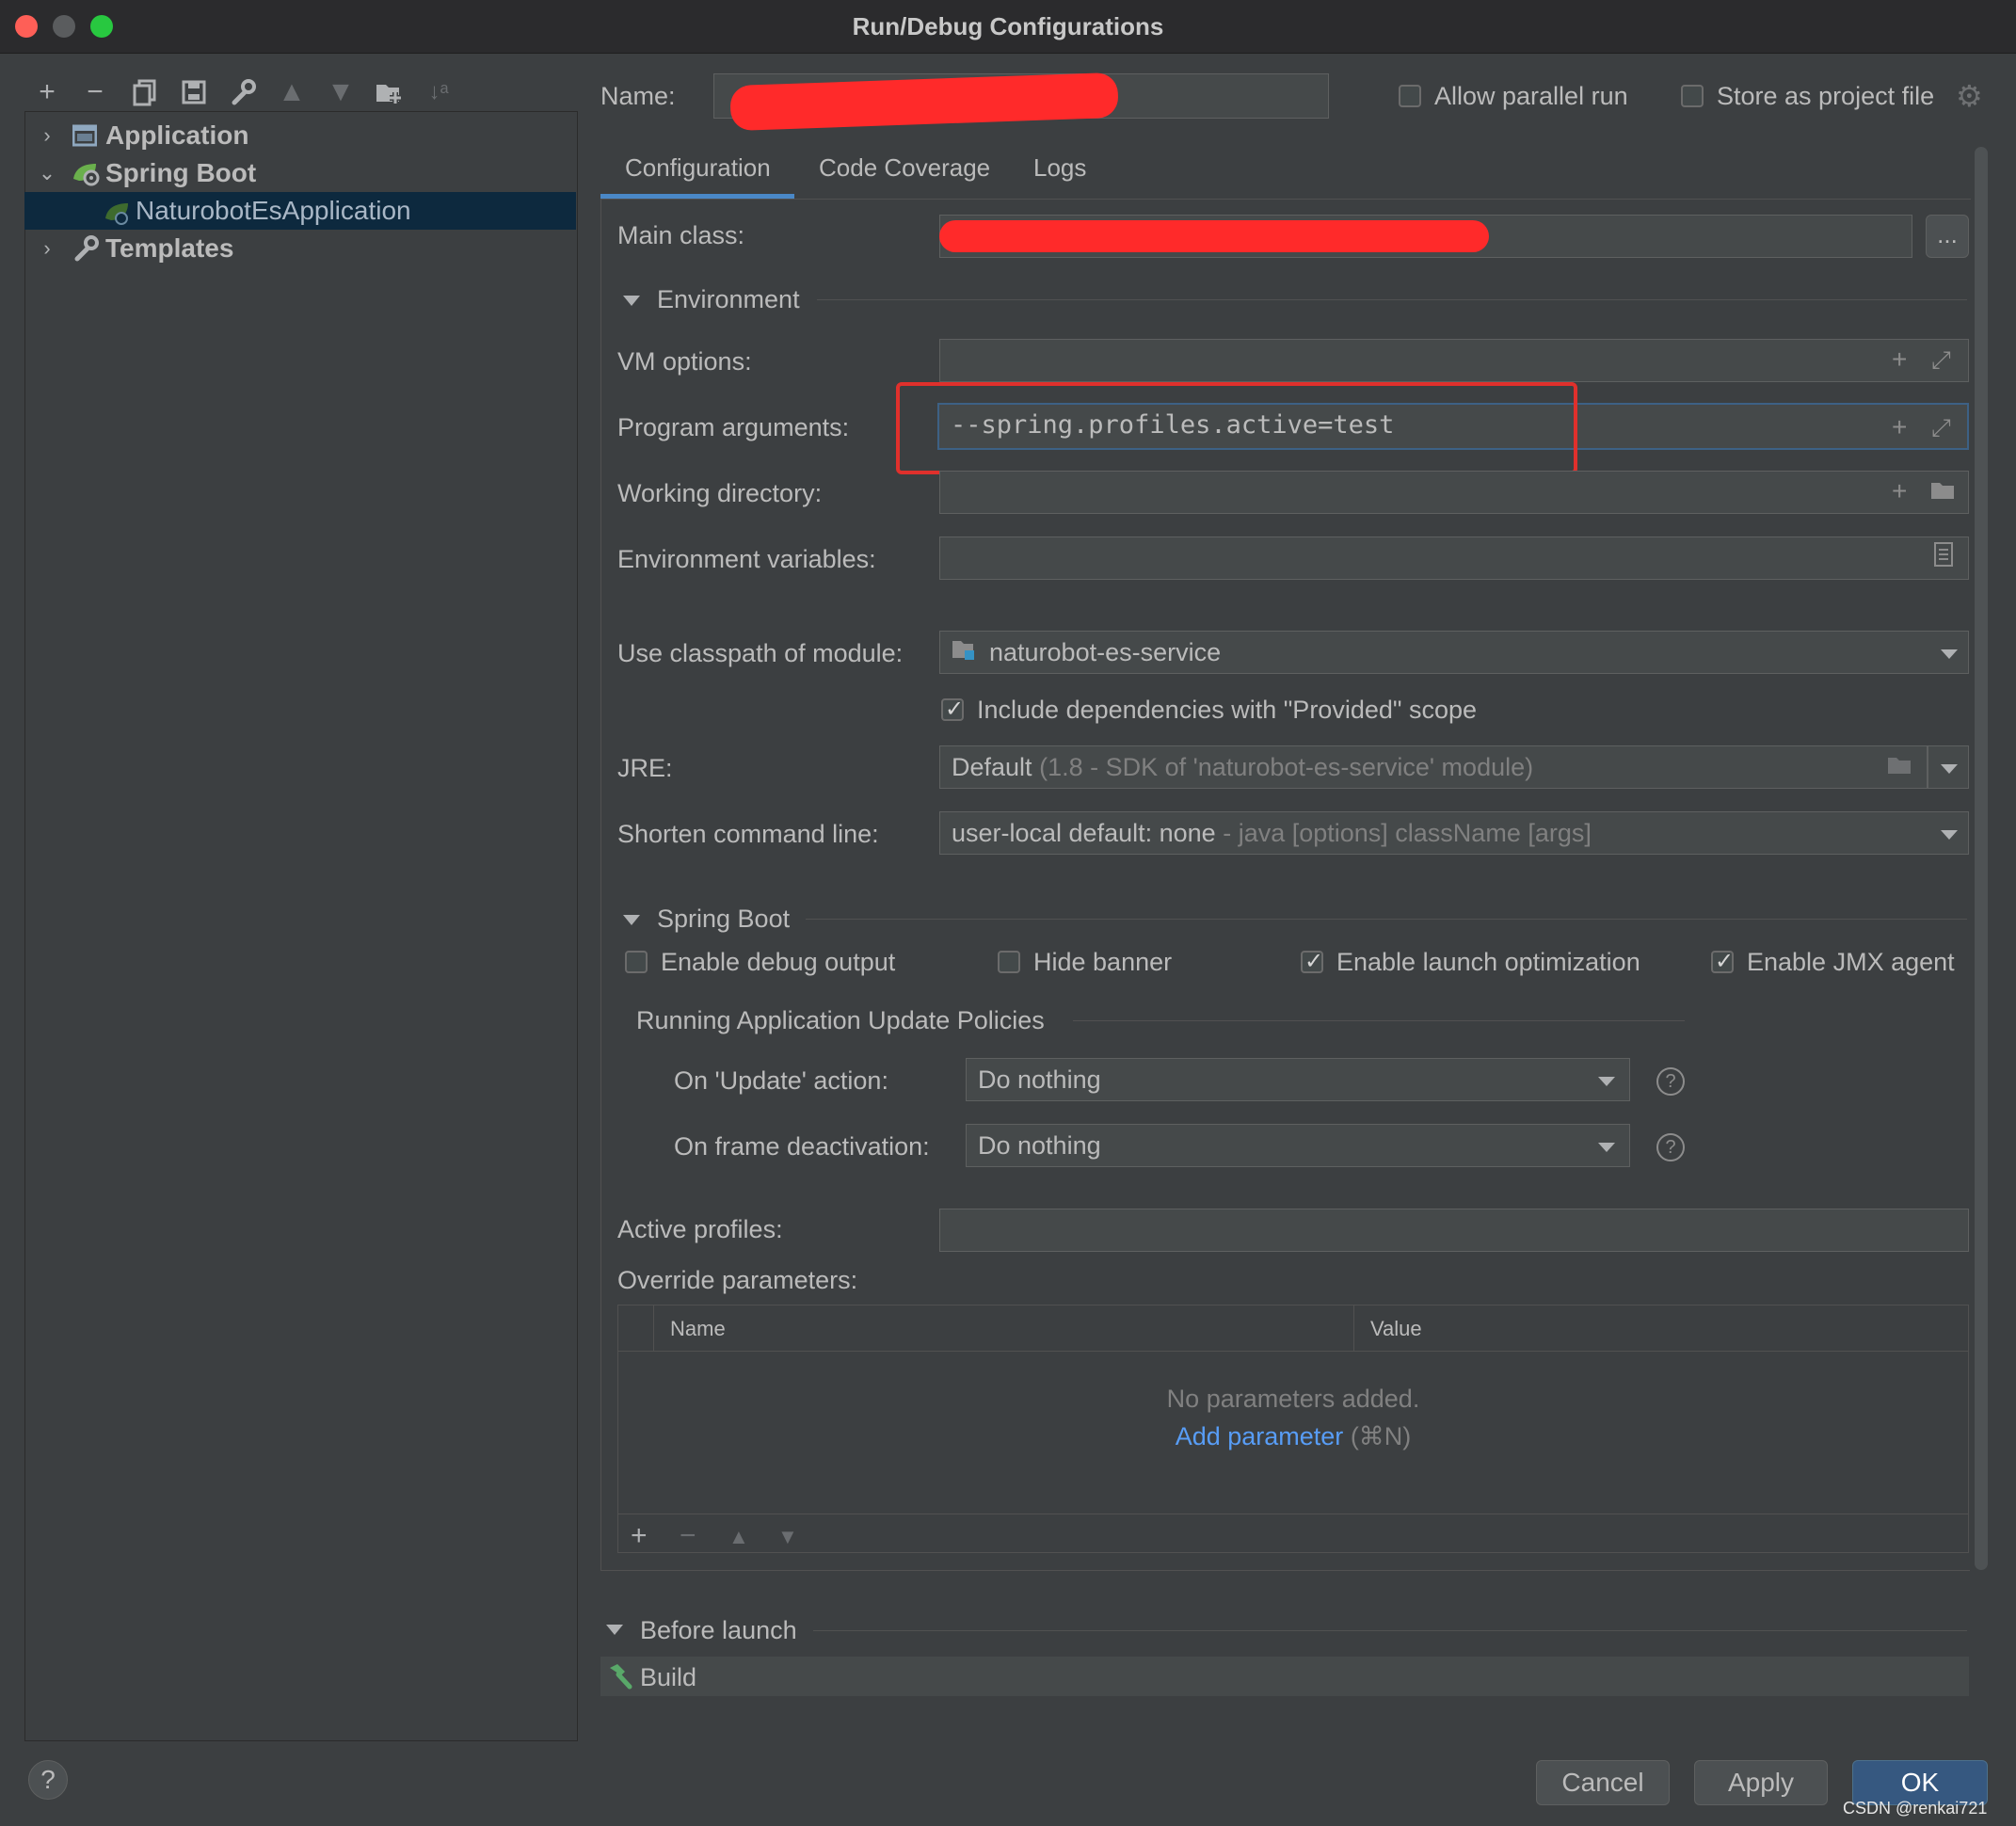 Image resolution: width=2016 pixels, height=1826 pixels. What do you see at coordinates (1603, 1782) in the screenshot?
I see `cancel-button: Cancel` at bounding box center [1603, 1782].